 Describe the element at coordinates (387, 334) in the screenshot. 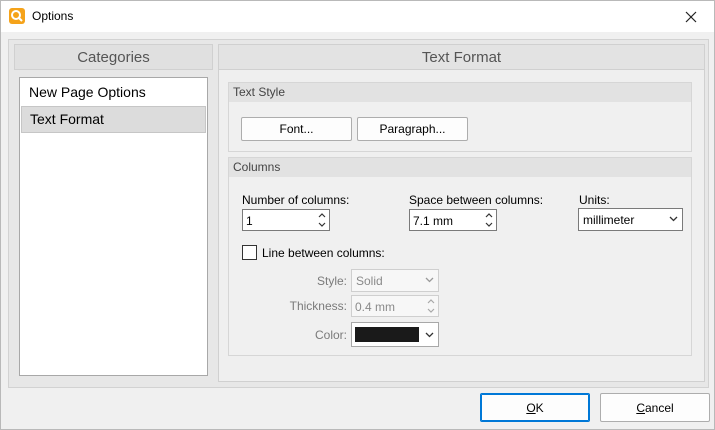

I see `color-swatch` at that location.